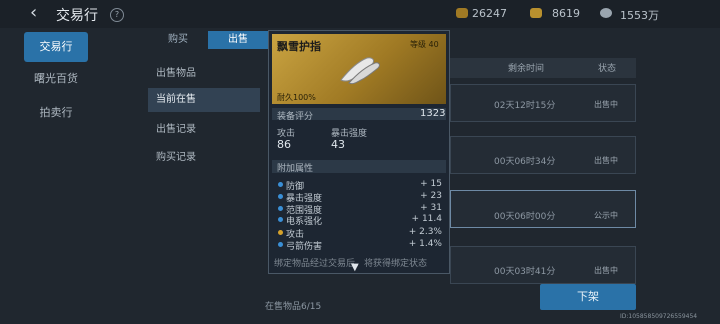  Describe the element at coordinates (424, 44) in the screenshot. I see `item-level: 等级 40` at that location.